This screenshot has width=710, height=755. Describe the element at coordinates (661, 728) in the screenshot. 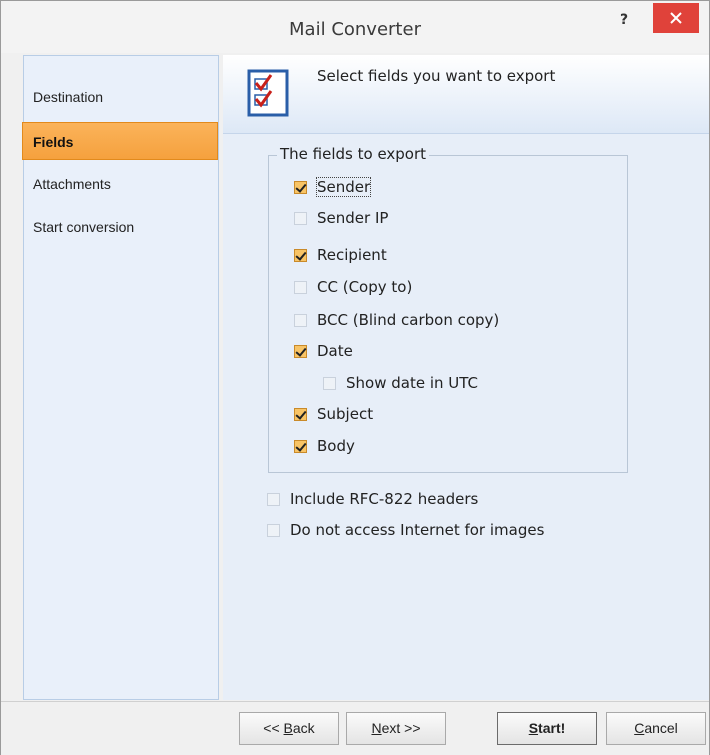

I see `button-label: ancel` at that location.